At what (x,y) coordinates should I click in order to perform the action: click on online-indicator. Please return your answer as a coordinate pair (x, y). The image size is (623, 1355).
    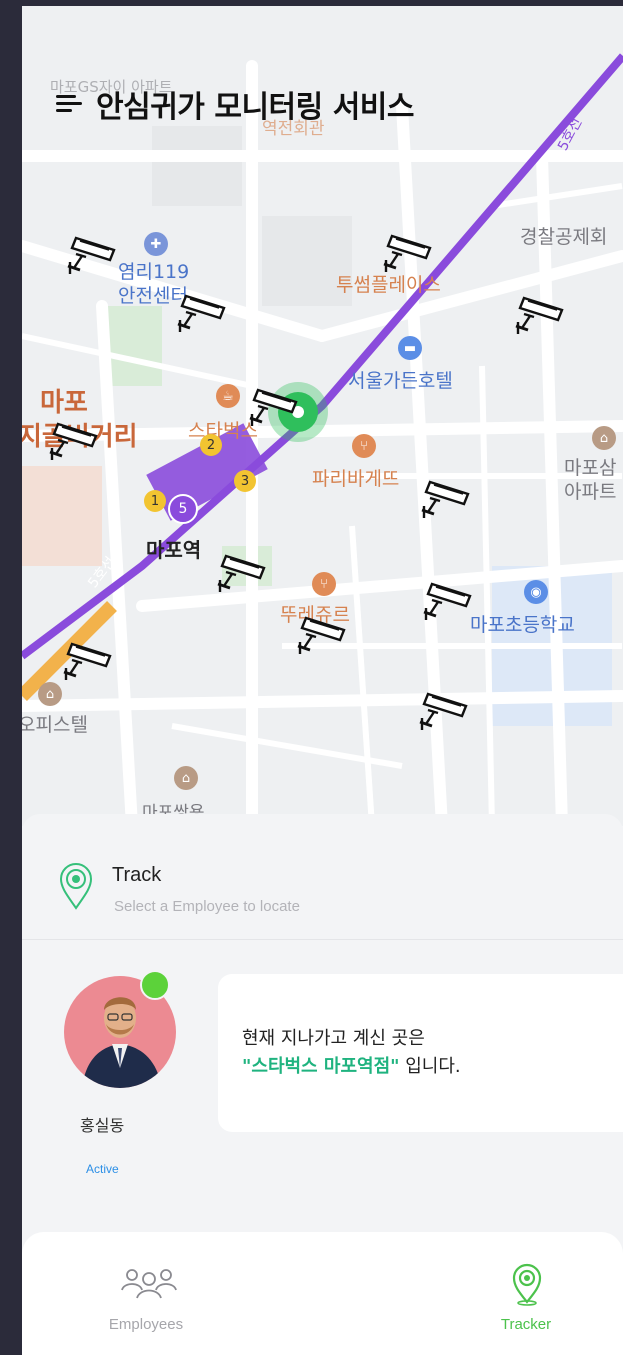
    Looking at the image, I should click on (155, 985).